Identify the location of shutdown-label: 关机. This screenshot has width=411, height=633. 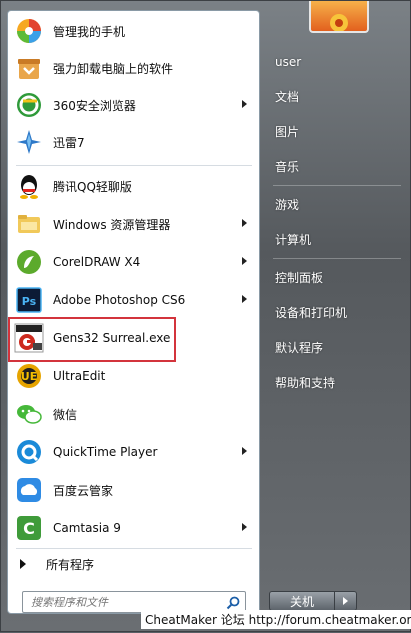
(301, 601).